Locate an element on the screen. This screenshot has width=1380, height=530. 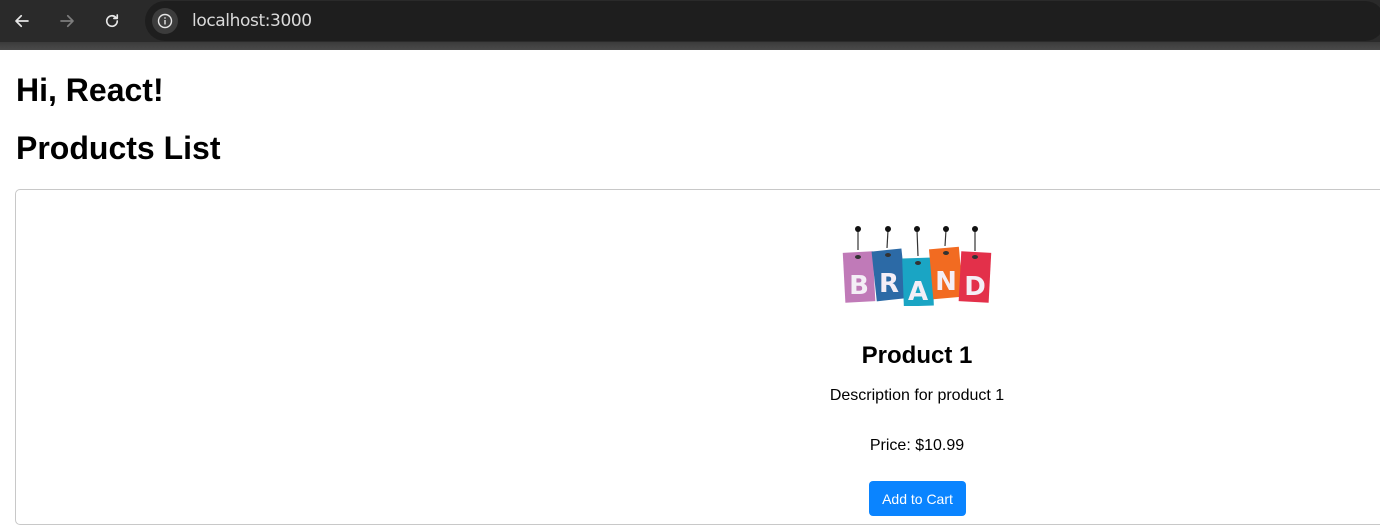
greeting-heading: Hi, React! is located at coordinates (90, 90).